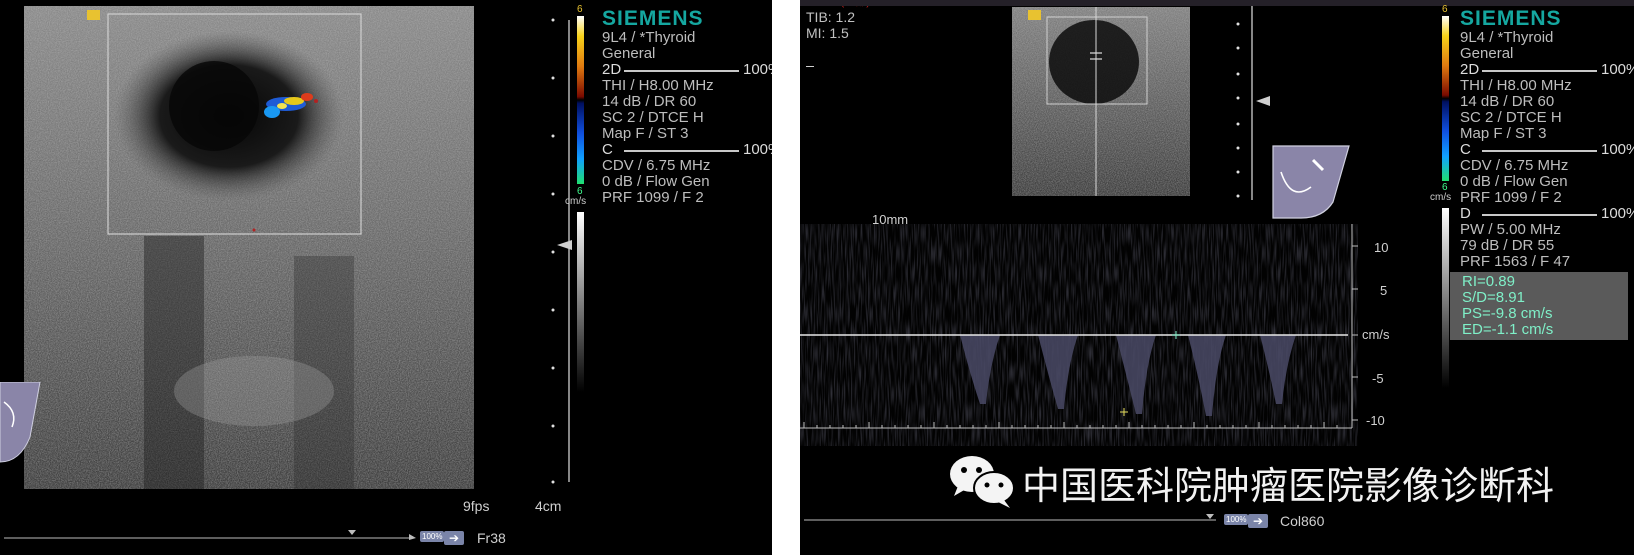  Describe the element at coordinates (1488, 281) in the screenshot. I see `measure-ri: RI=0.89` at that location.